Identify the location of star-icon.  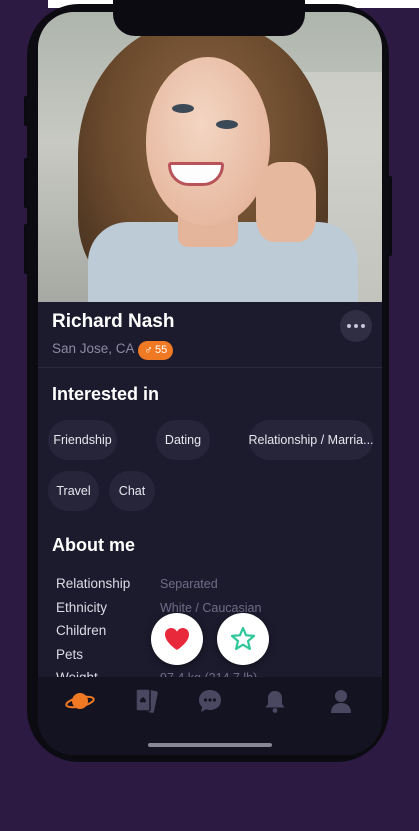
(243, 638).